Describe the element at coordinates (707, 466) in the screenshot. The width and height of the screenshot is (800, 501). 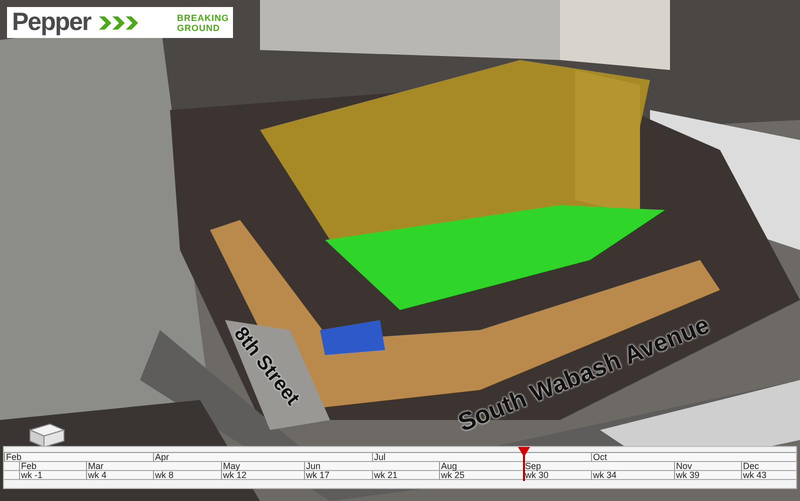
I see `month-label: Nov` at that location.